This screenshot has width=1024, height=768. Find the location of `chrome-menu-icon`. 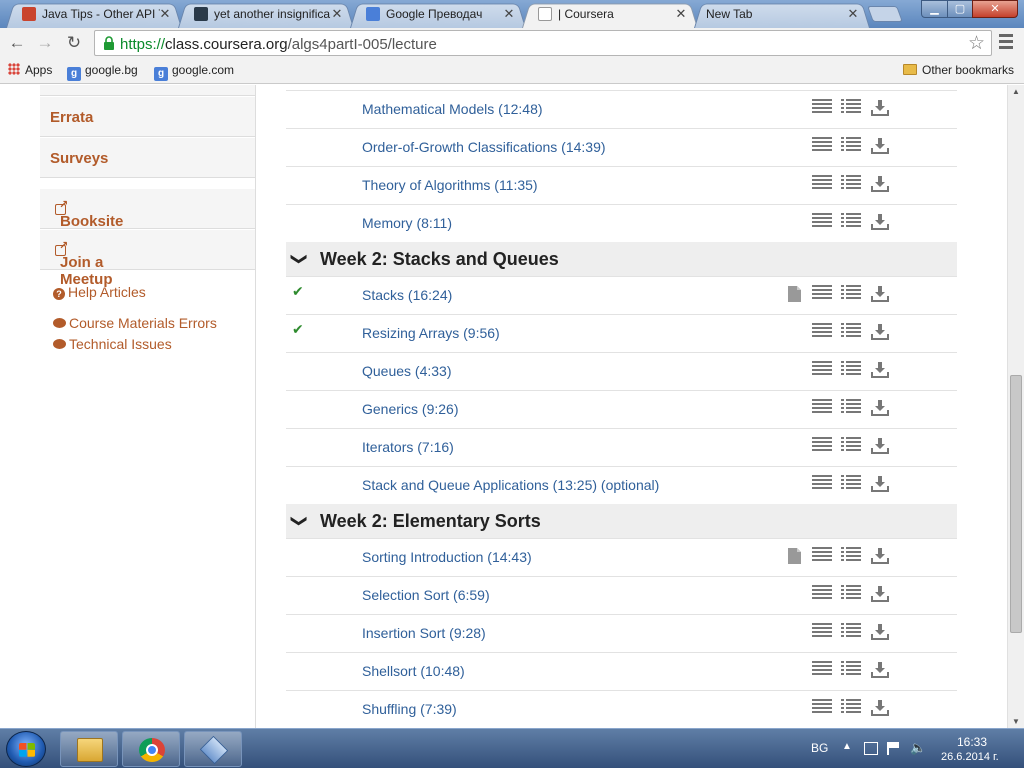

chrome-menu-icon is located at coordinates (1006, 43).